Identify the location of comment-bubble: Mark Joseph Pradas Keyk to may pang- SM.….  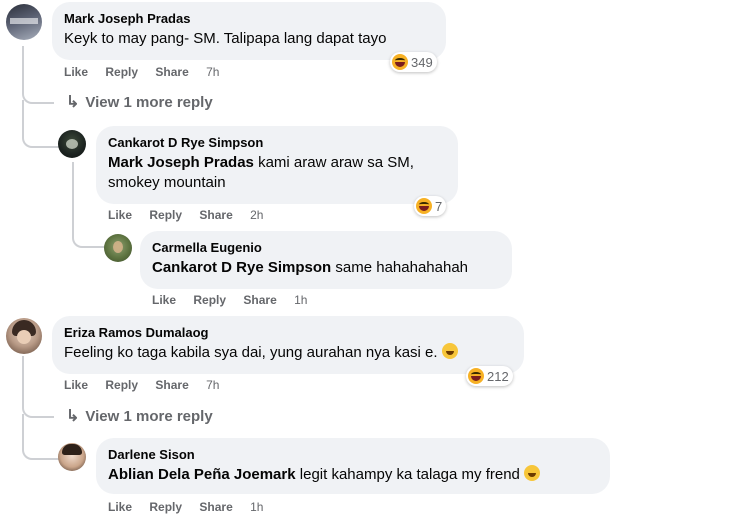
(249, 31).